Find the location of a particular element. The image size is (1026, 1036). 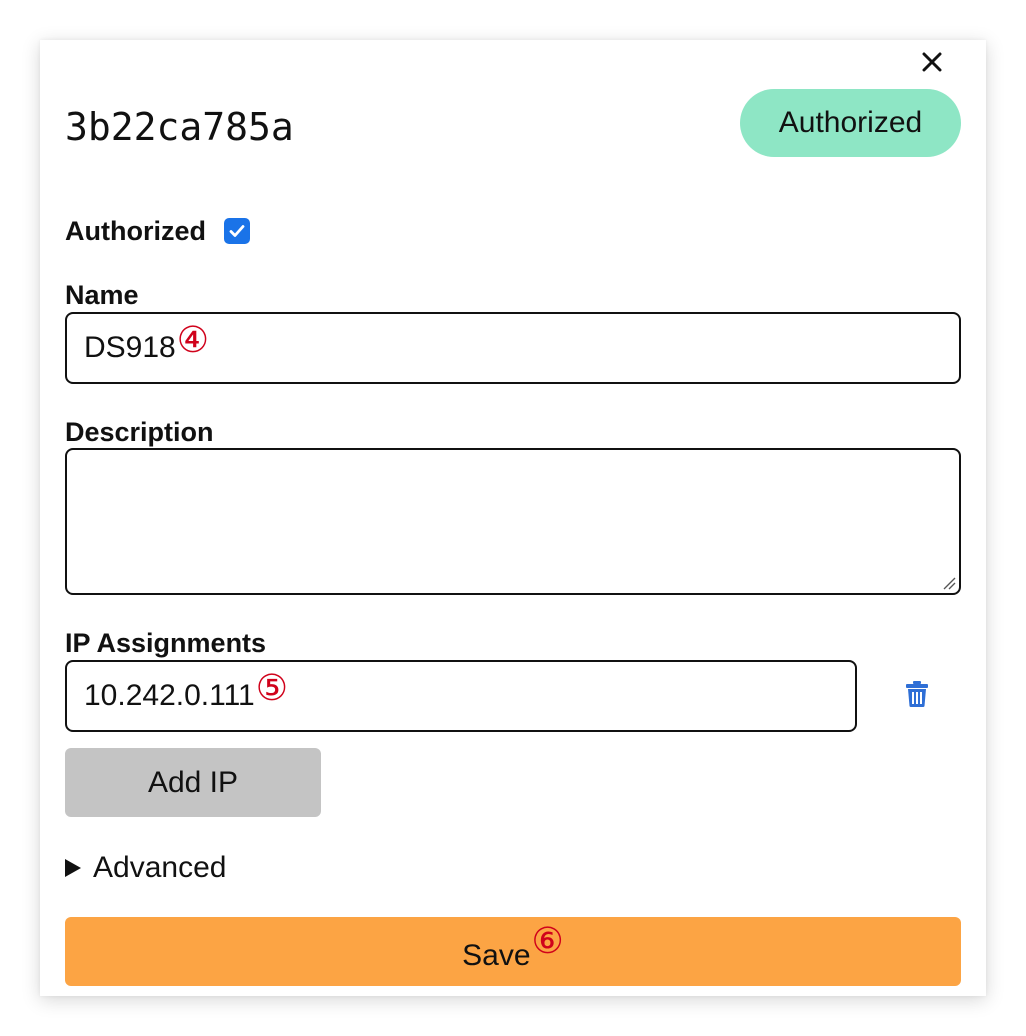

authorized-checkbox is located at coordinates (237, 231).